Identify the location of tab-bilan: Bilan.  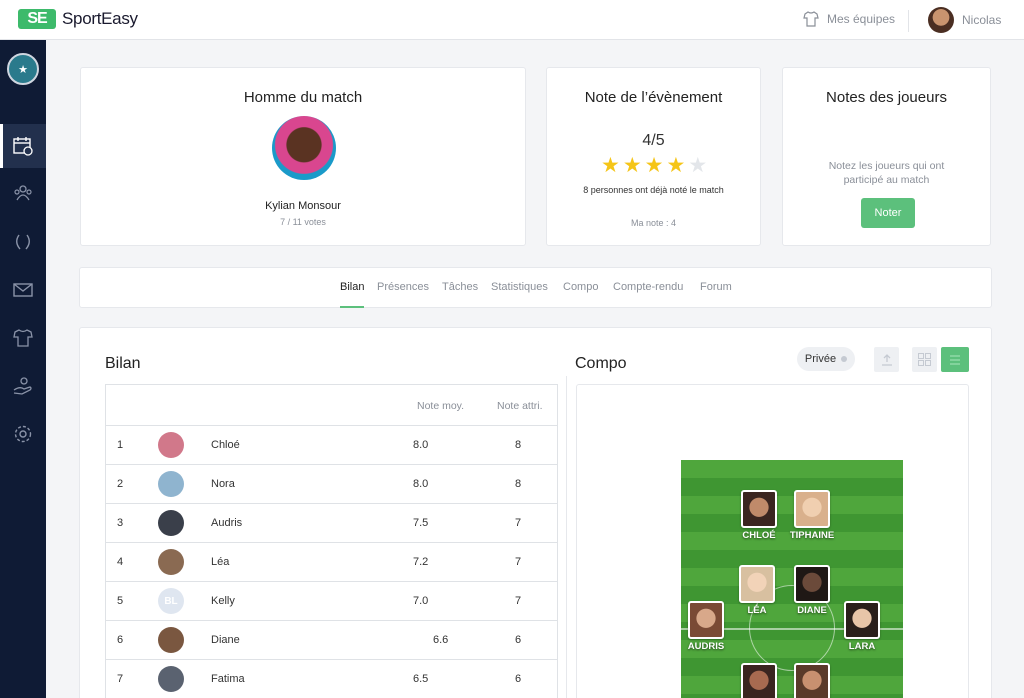
(352, 287).